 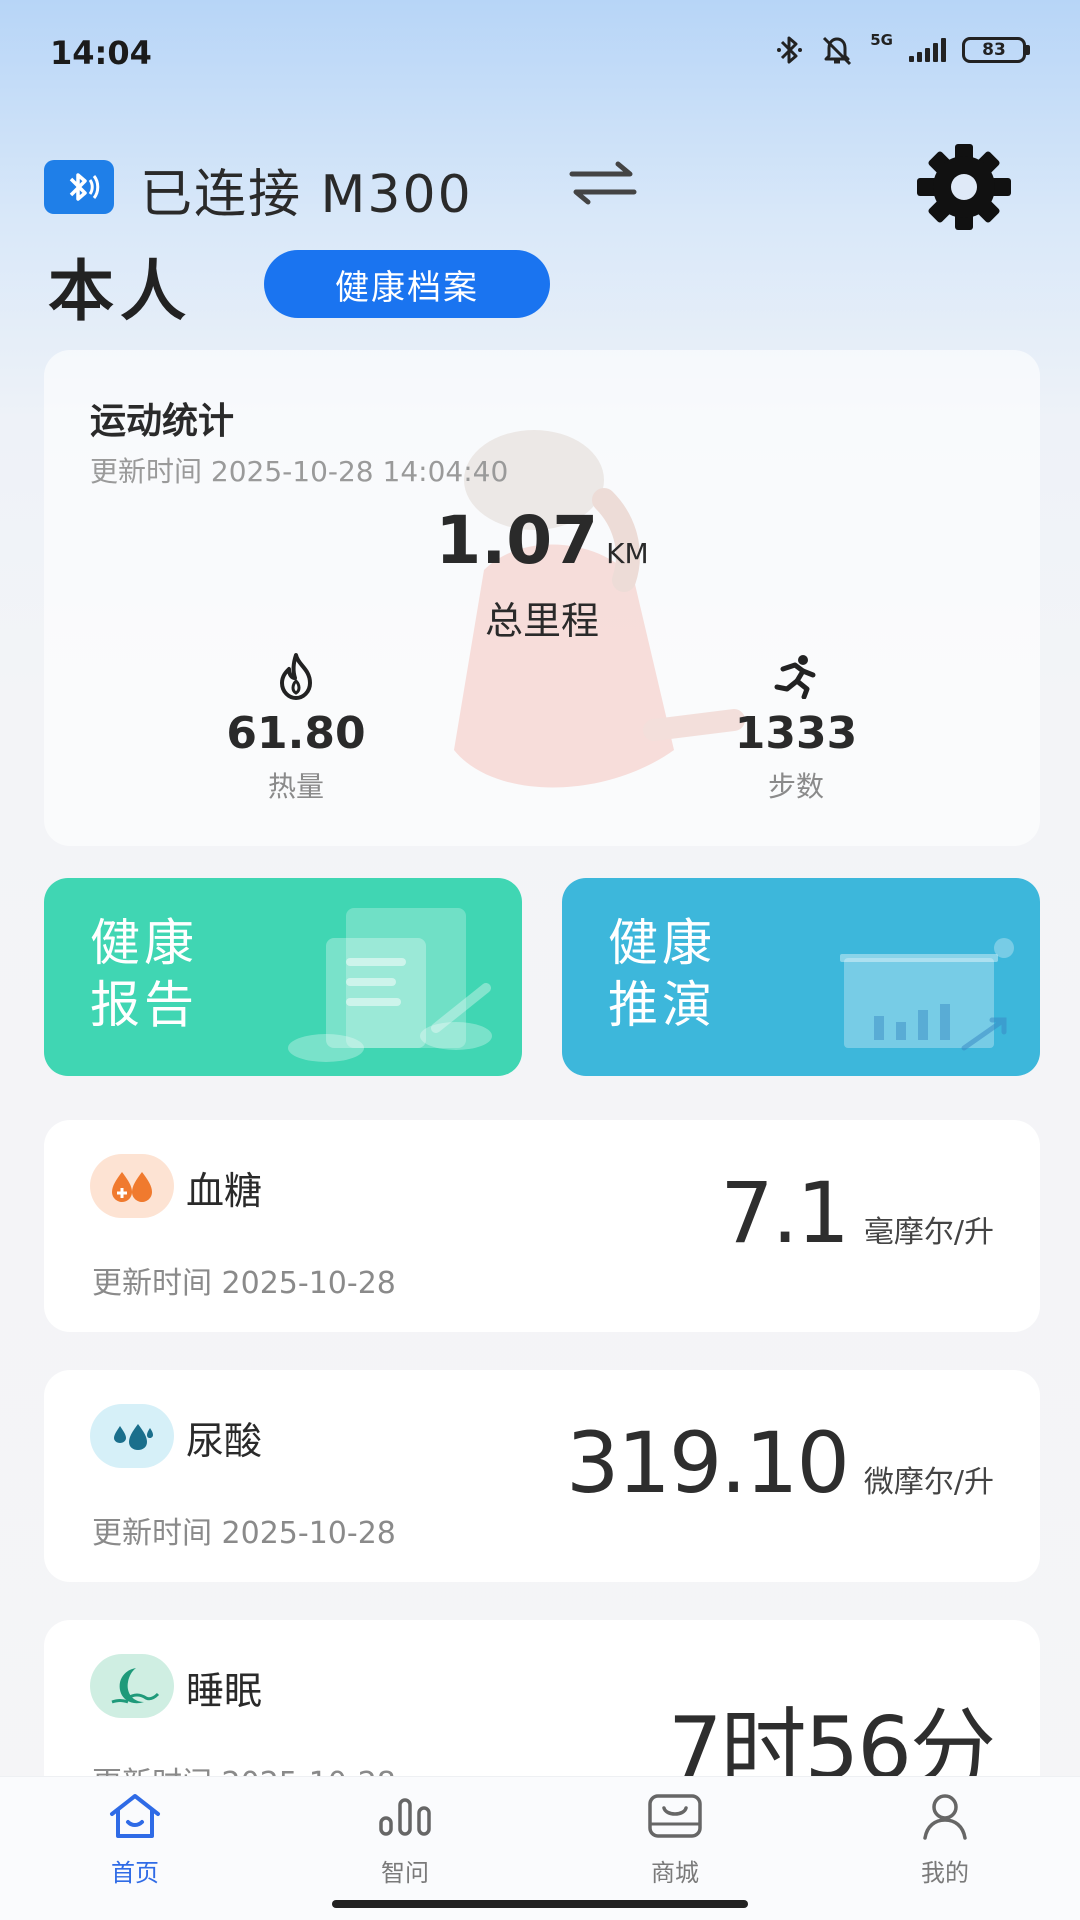 I want to click on metric-reading: 7.1 毫摩尔/升, so click(x=857, y=1213).